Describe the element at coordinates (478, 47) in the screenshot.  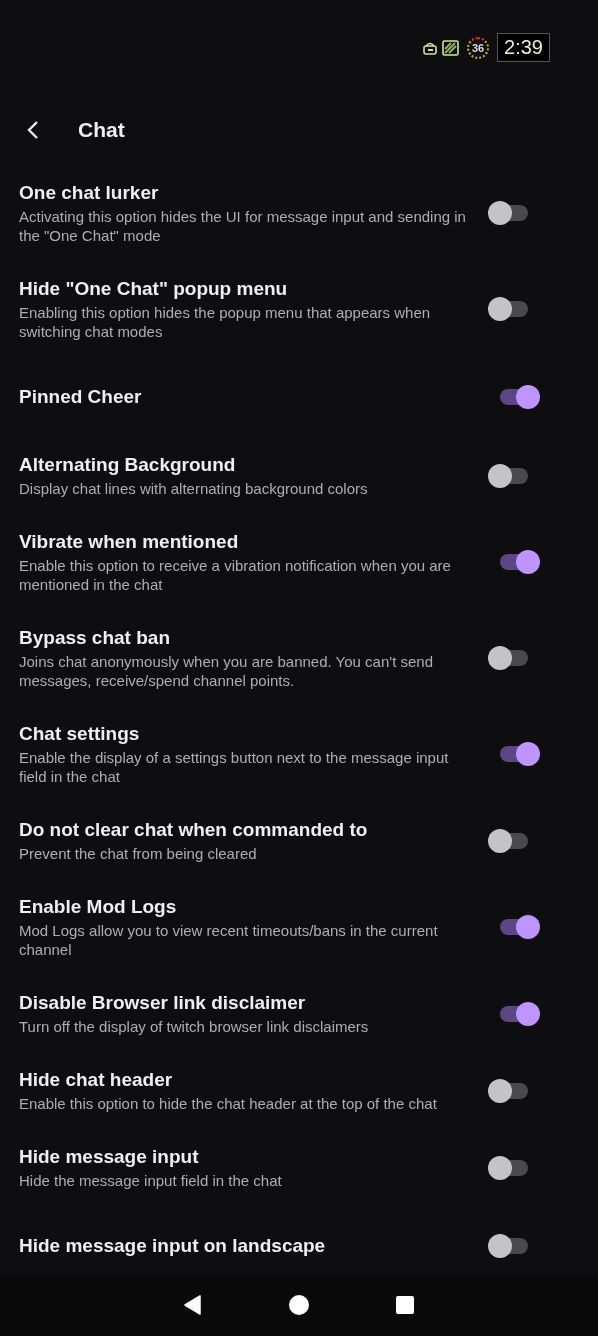
I see `battery-indicator: 36` at that location.